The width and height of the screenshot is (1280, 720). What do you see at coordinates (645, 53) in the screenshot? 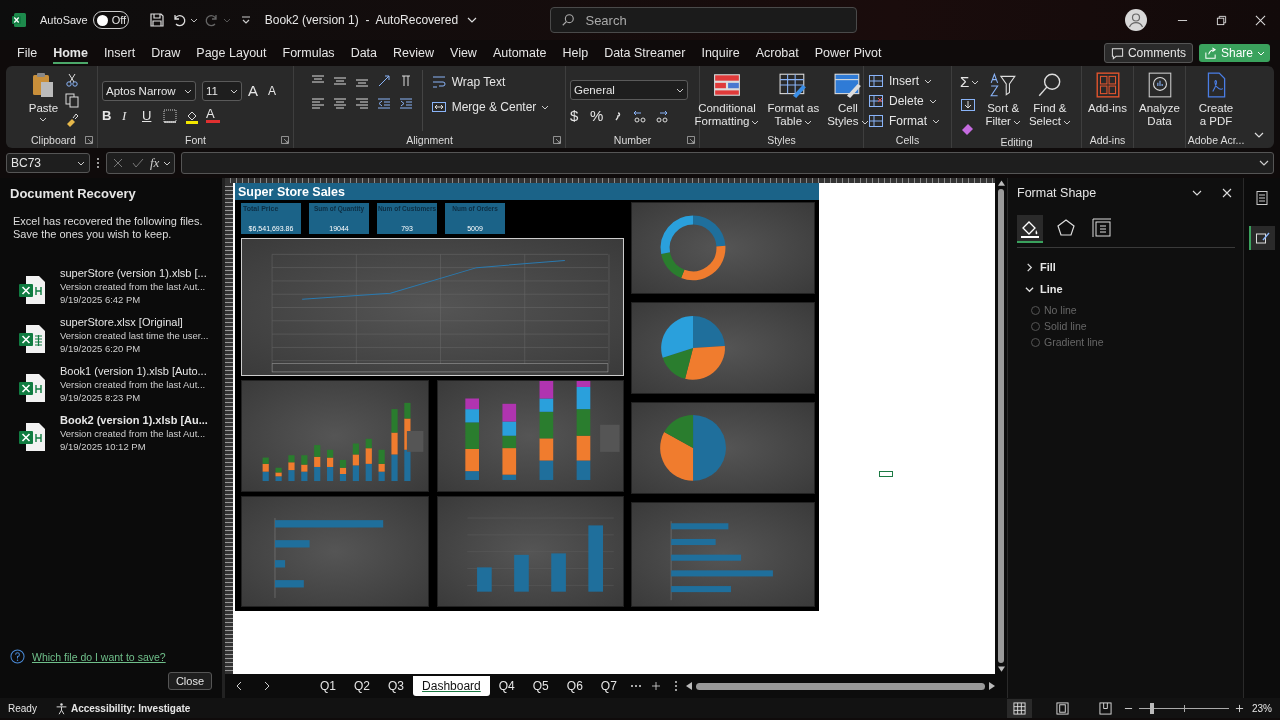
I see `ribbon-tab: Data Streamer` at bounding box center [645, 53].